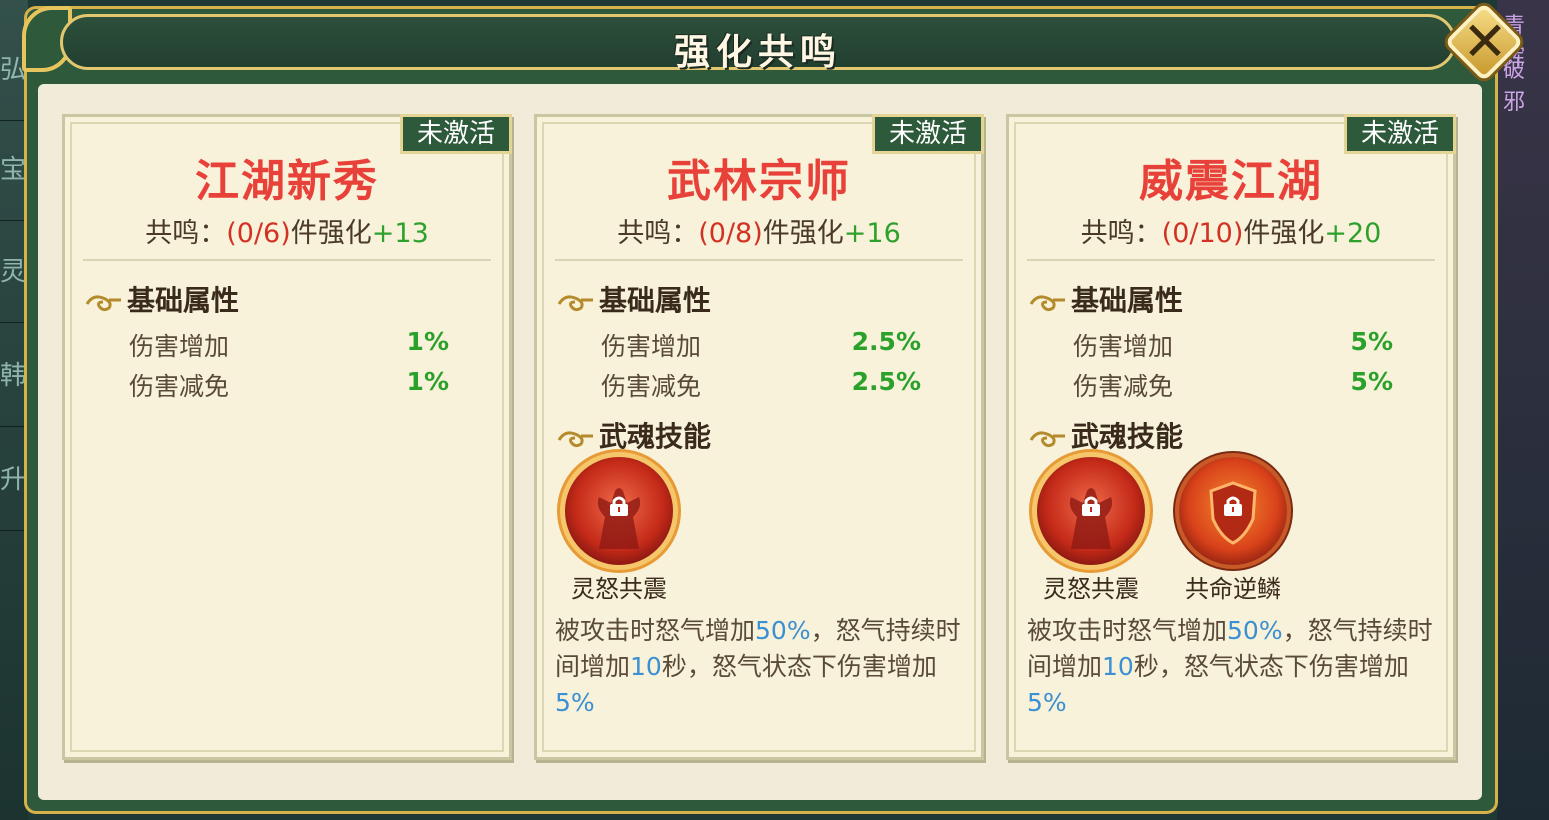 This screenshot has width=1549, height=820. I want to click on attribute-row: 伤害减免 5%, so click(1233, 384).